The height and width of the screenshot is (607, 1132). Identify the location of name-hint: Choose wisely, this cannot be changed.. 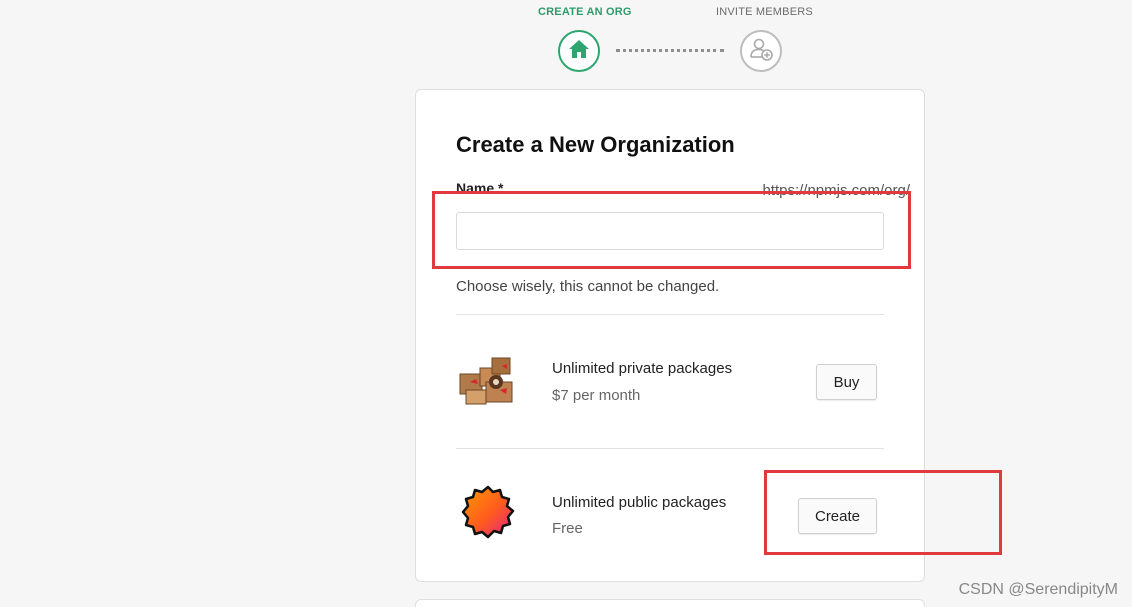
(588, 286).